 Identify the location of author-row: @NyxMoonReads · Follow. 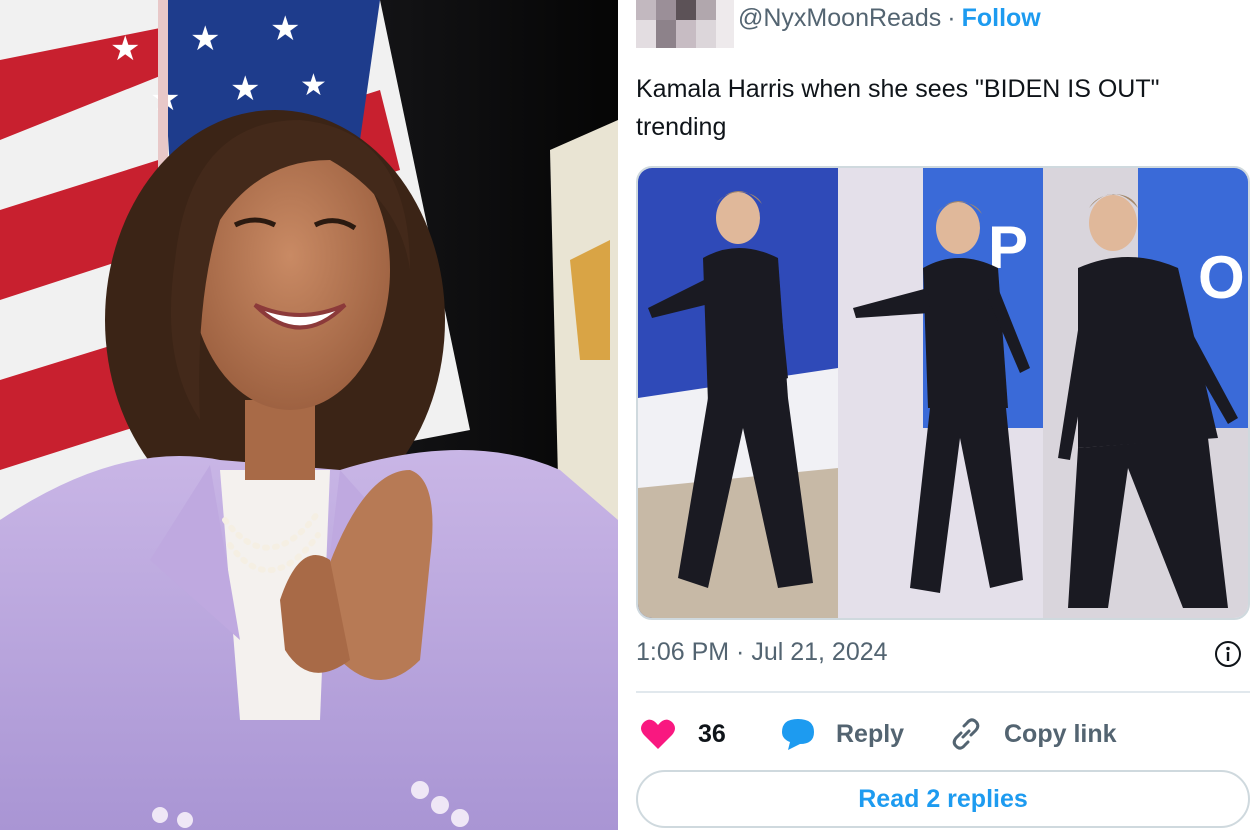
(889, 18).